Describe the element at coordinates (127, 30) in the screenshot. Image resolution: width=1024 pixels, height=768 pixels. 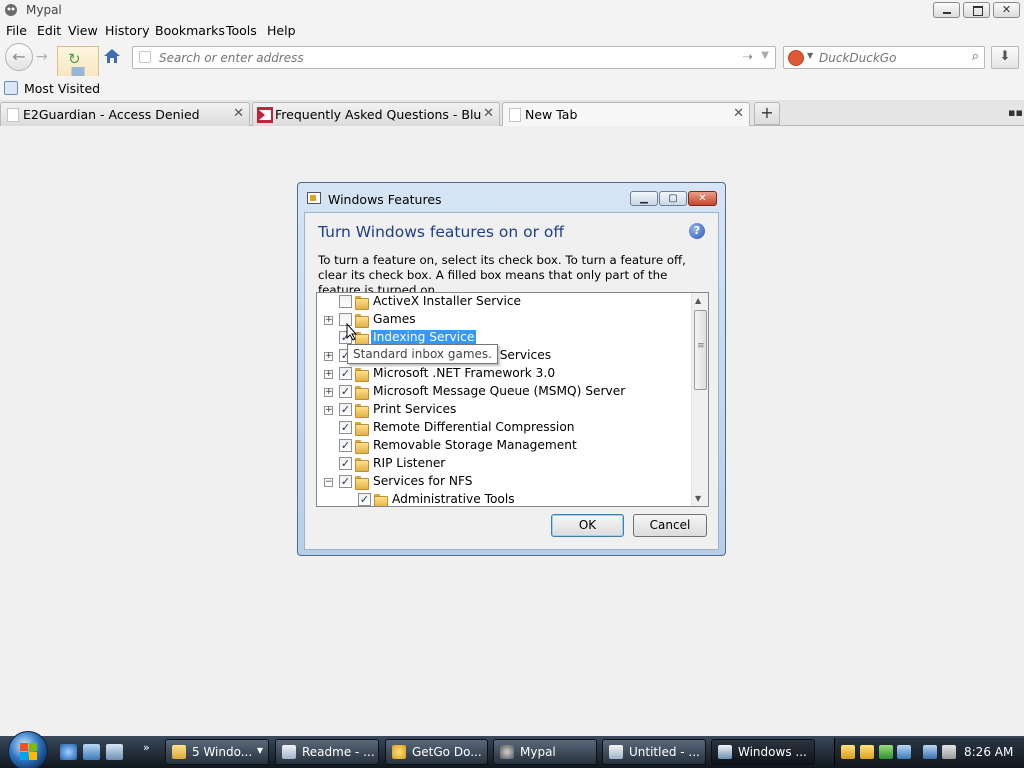
I see `menu-history: History` at that location.